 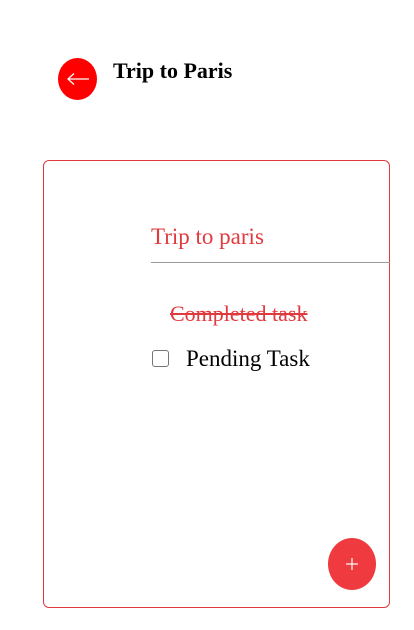 I want to click on pending-task-row: Pending Task, so click(x=231, y=359).